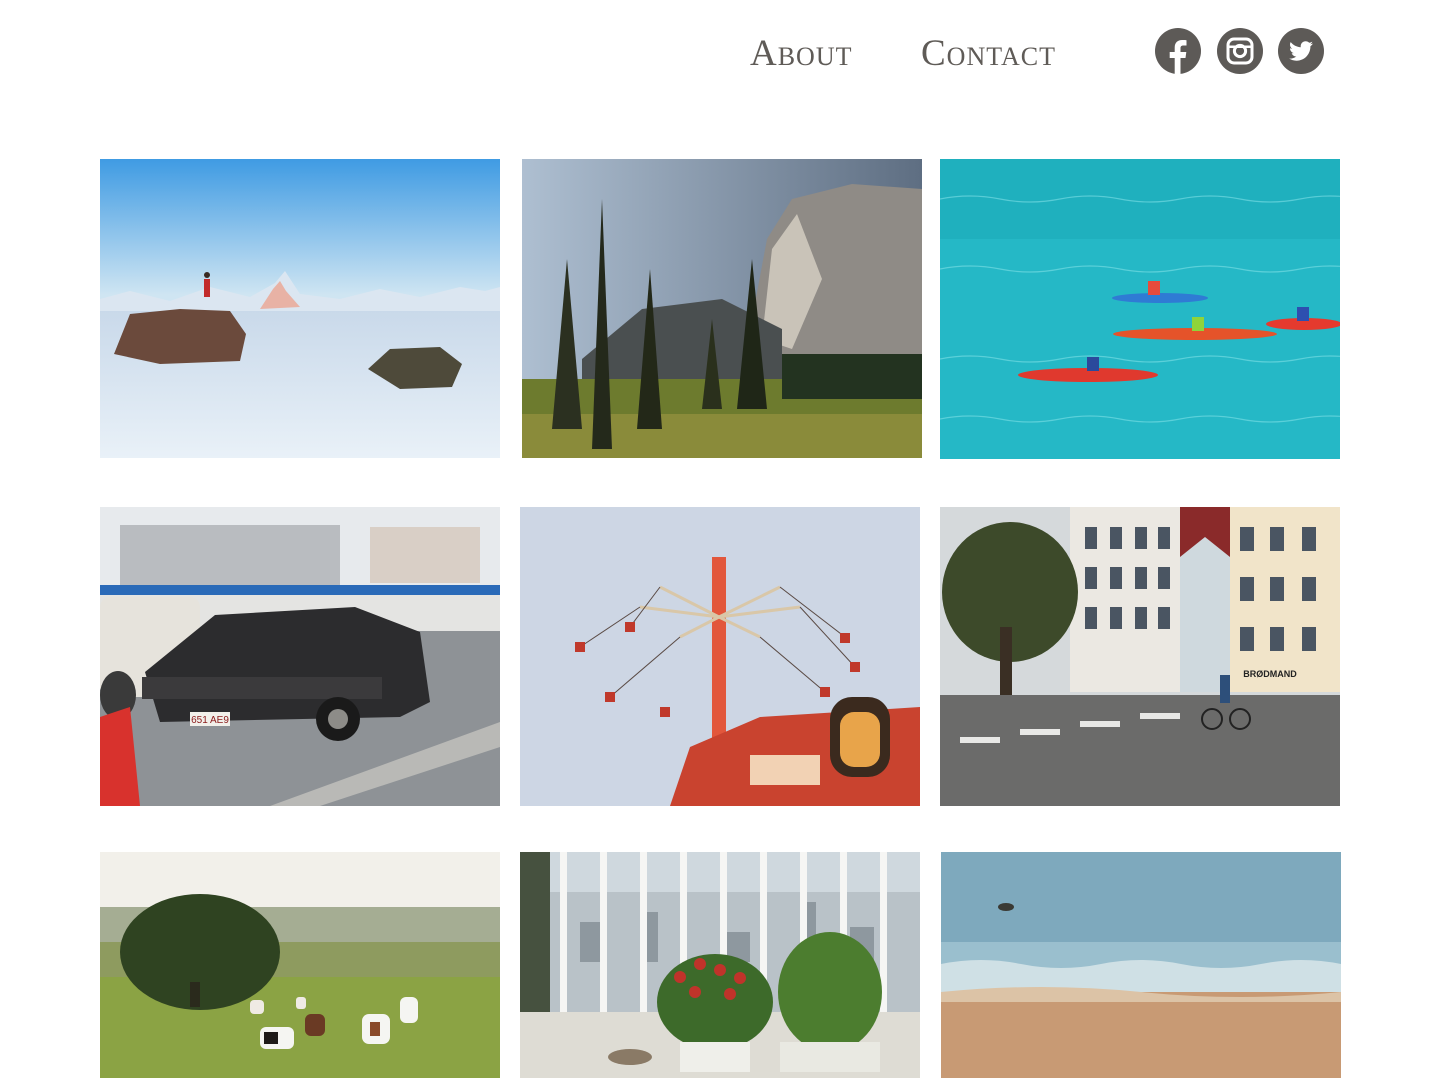 The height and width of the screenshot is (1078, 1438). What do you see at coordinates (1240, 51) in the screenshot?
I see `instagram-icon` at bounding box center [1240, 51].